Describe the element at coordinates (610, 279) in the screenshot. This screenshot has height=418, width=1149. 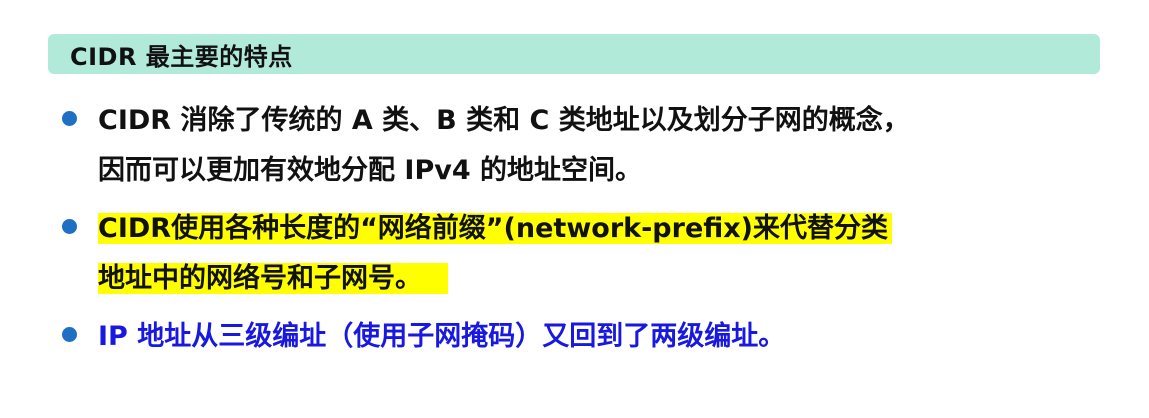
I see `bullet-text-line: 地址中的网络号和子网号。` at that location.